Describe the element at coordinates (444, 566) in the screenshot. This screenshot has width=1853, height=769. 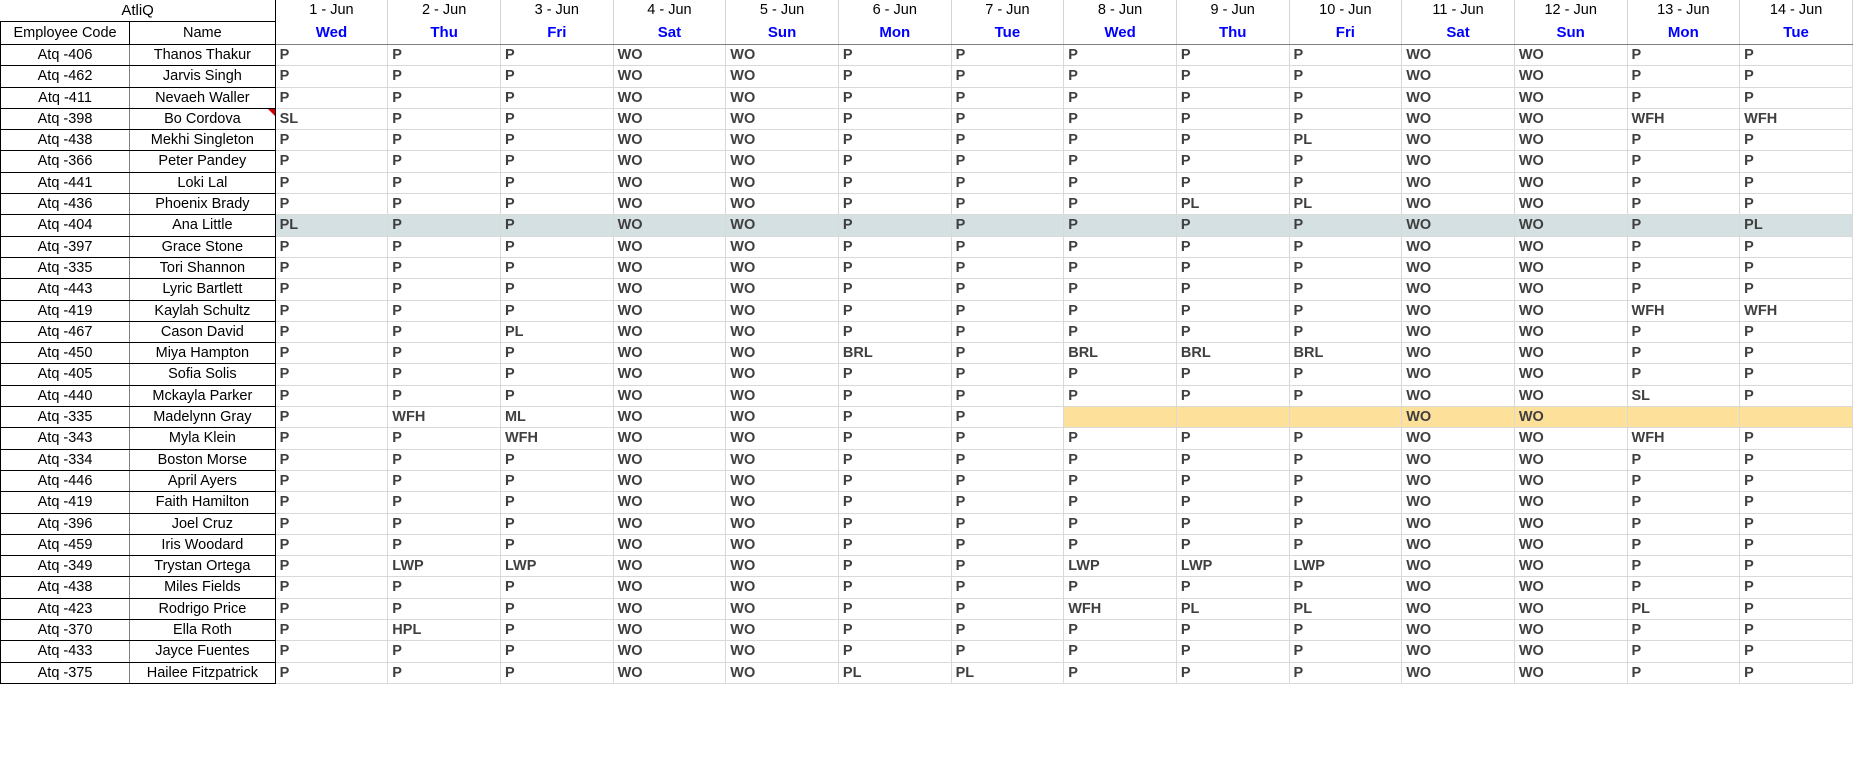
I see `attendance-cell: LWP` at that location.